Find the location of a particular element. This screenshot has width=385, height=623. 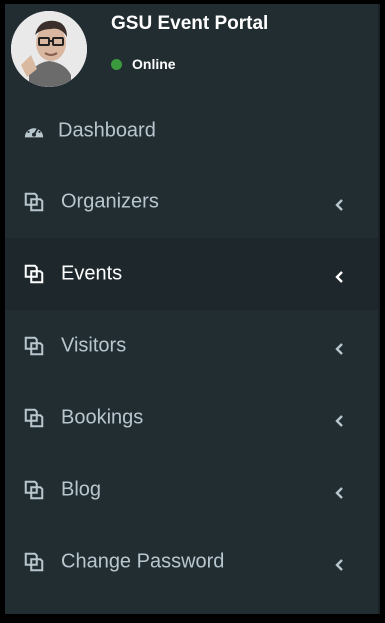

sidebar-item-dashboard: Dashboard is located at coordinates (191, 131).